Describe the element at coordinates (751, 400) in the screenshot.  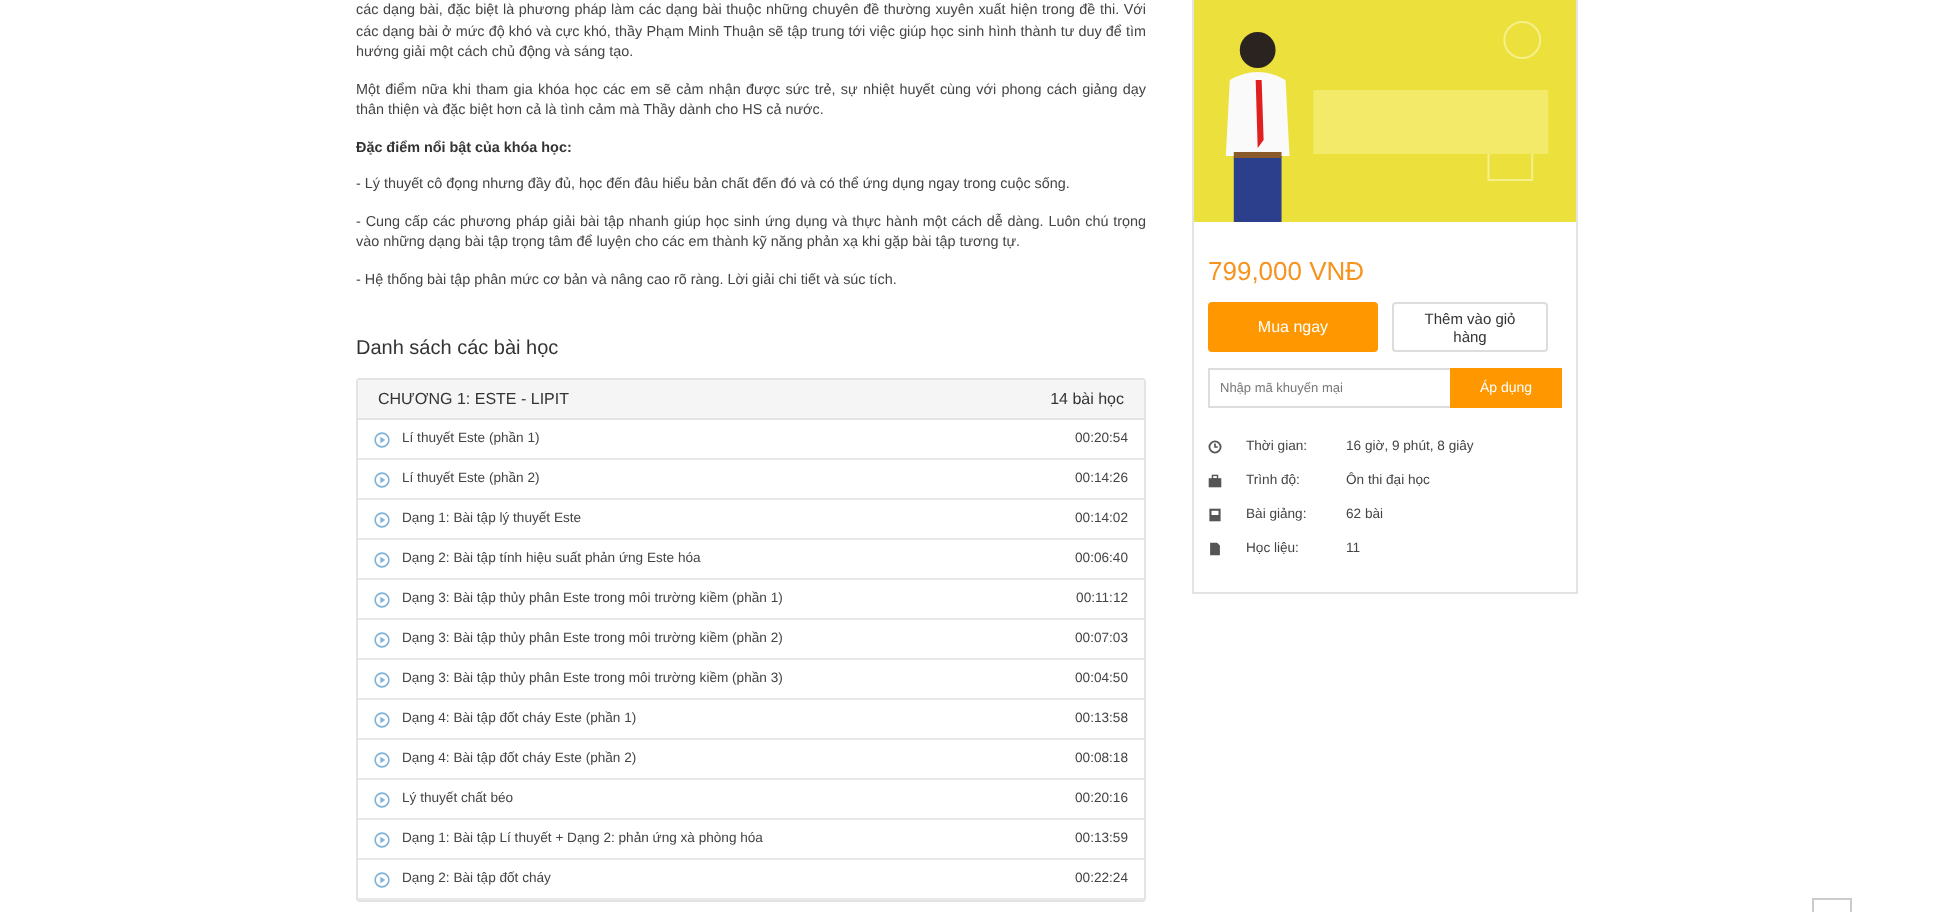
I see `chapter-header: CHƯƠNG 1: ESTE - LIPIT 14 bài học` at that location.